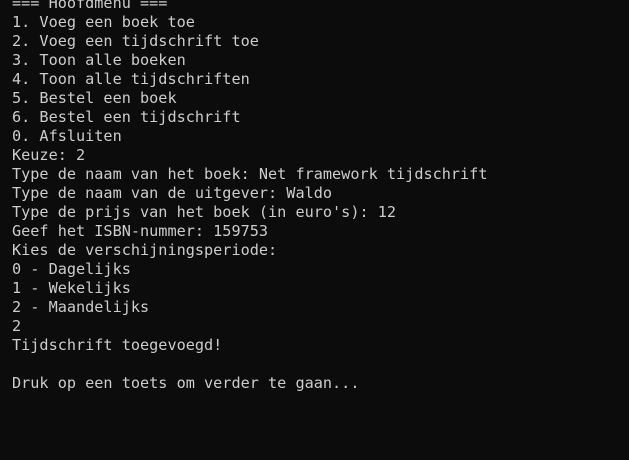 This screenshot has height=460, width=629. I want to click on menu-option-add-book: 1. Voeg een boek toe, so click(103, 22).